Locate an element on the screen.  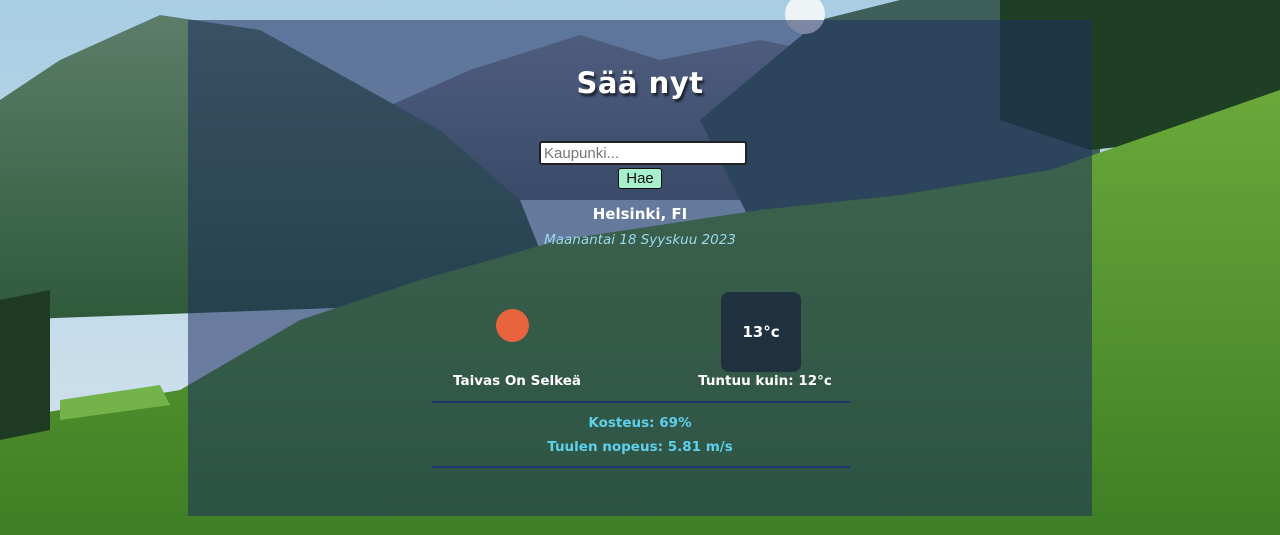
city-search-input is located at coordinates (643, 153).